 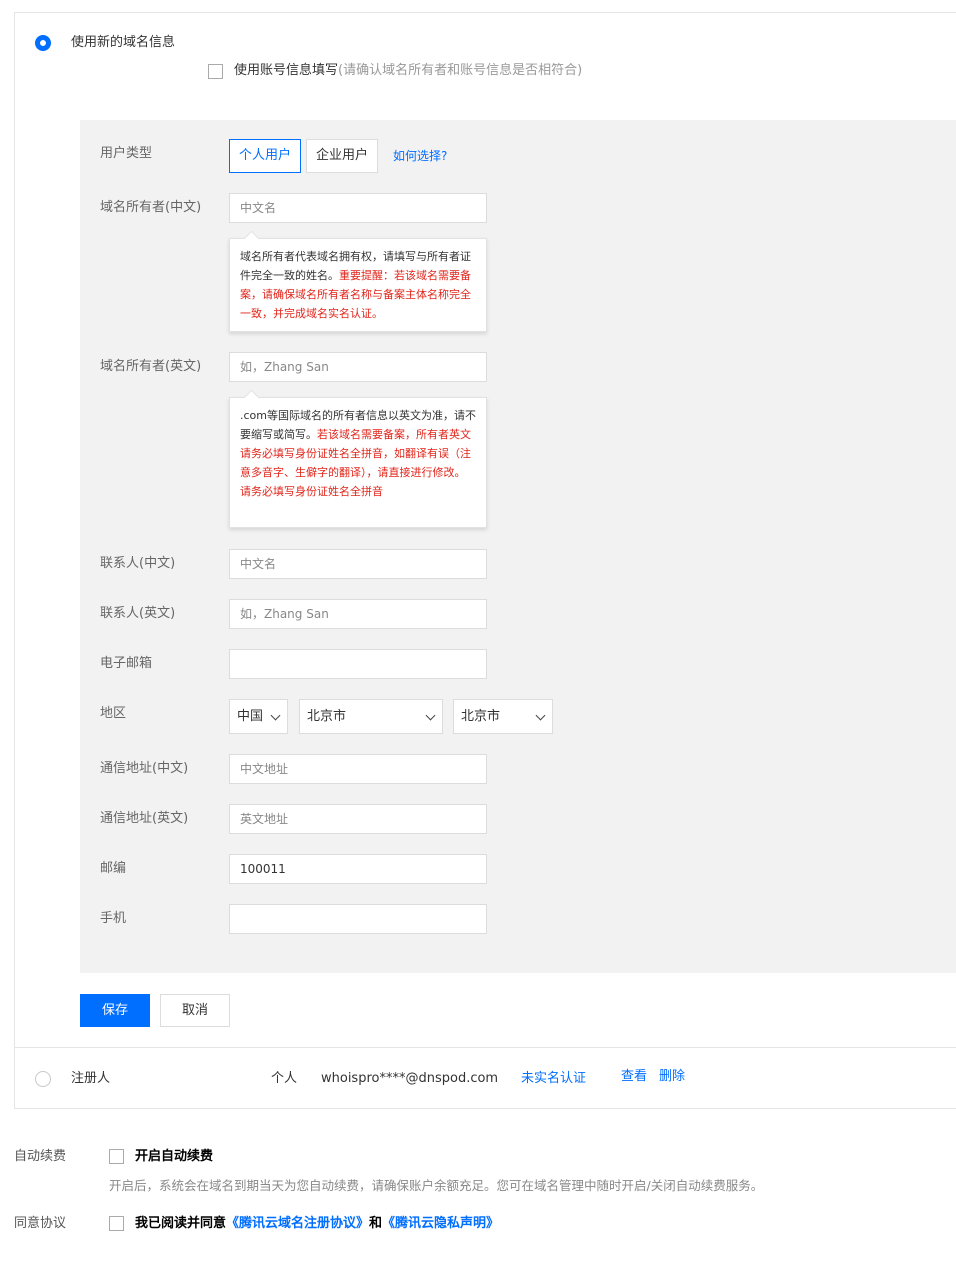 What do you see at coordinates (376, 1223) in the screenshot?
I see `agreement-and: 和` at bounding box center [376, 1223].